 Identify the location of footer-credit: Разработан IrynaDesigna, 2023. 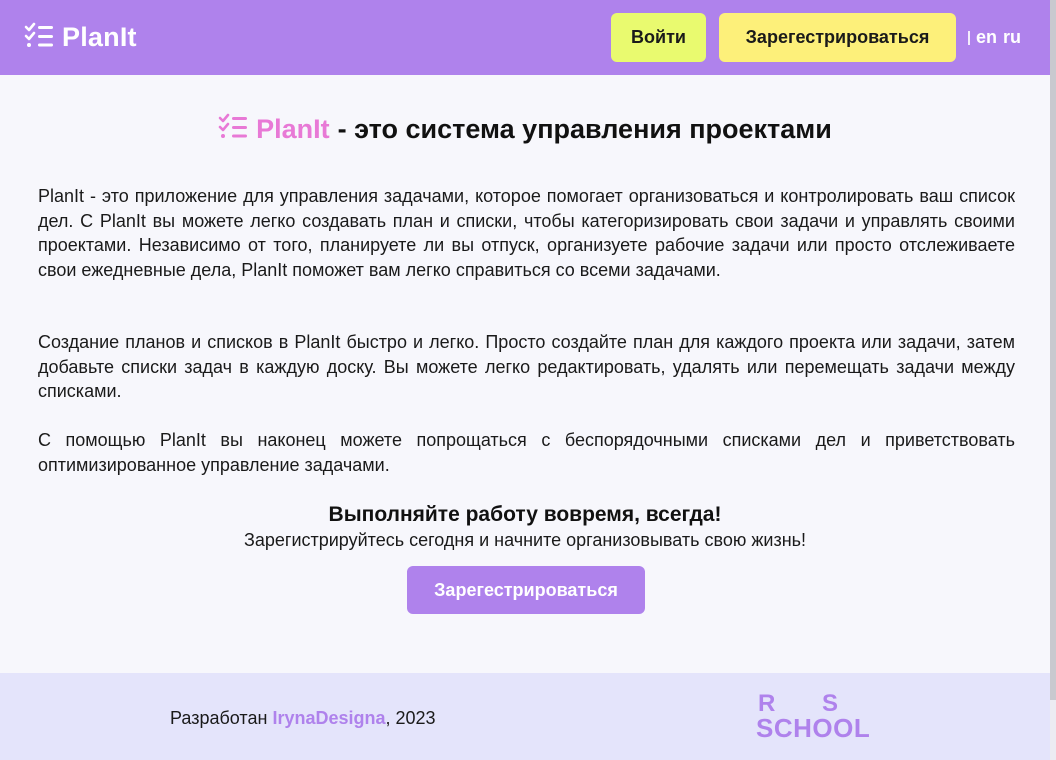
(303, 718).